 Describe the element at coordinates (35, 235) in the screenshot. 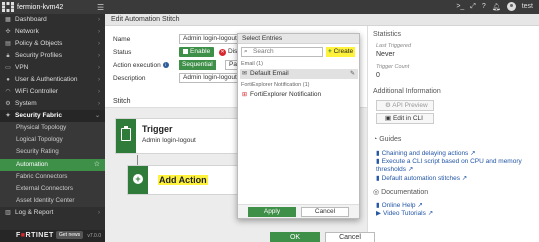

I see `fortinet-brand: F■RTINET` at that location.